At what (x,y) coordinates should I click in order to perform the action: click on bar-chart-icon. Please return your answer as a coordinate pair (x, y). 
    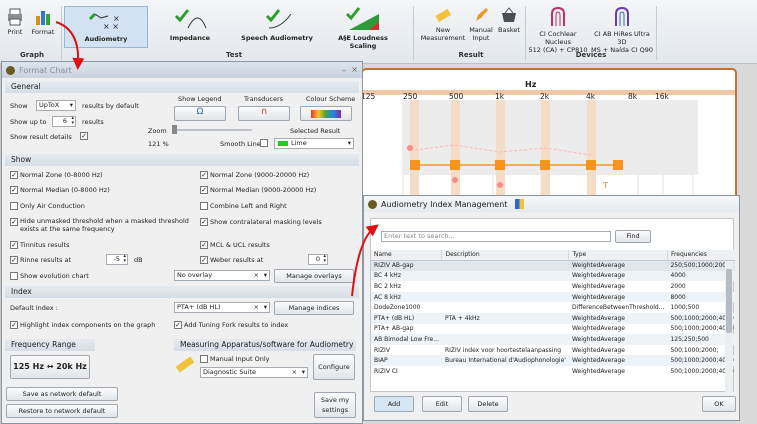
    Looking at the image, I should click on (43, 18).